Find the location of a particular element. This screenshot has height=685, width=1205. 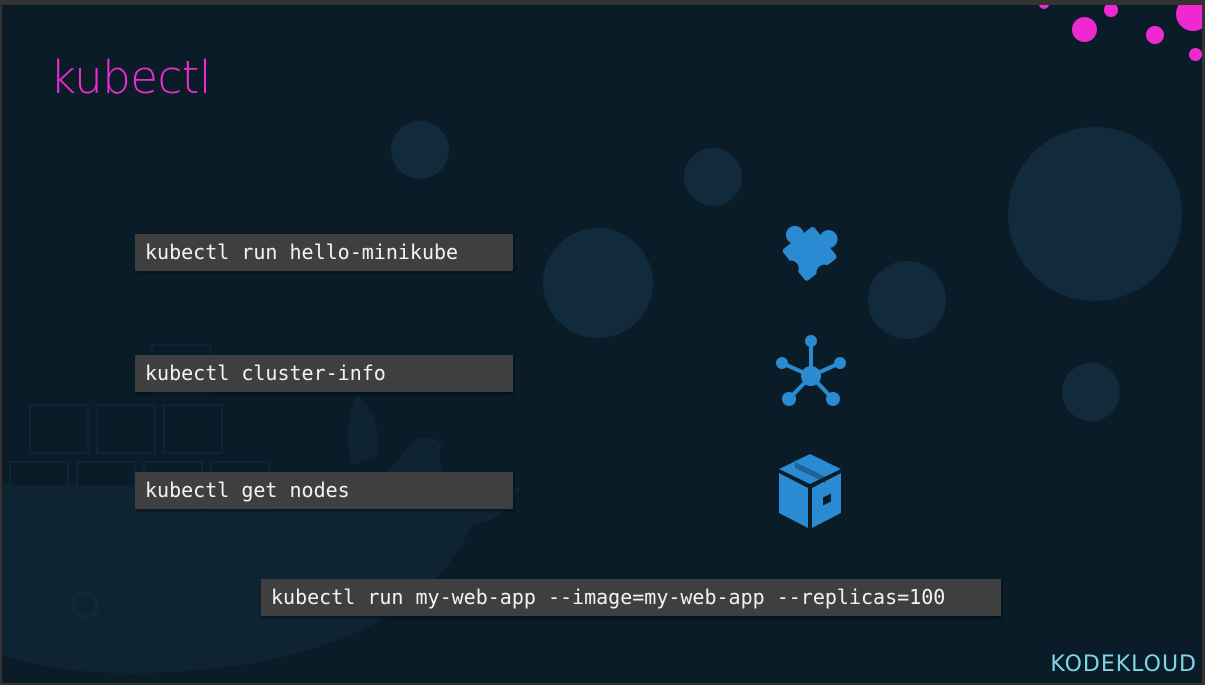

command-cluster-info: kubectl cluster-info is located at coordinates (324, 373).